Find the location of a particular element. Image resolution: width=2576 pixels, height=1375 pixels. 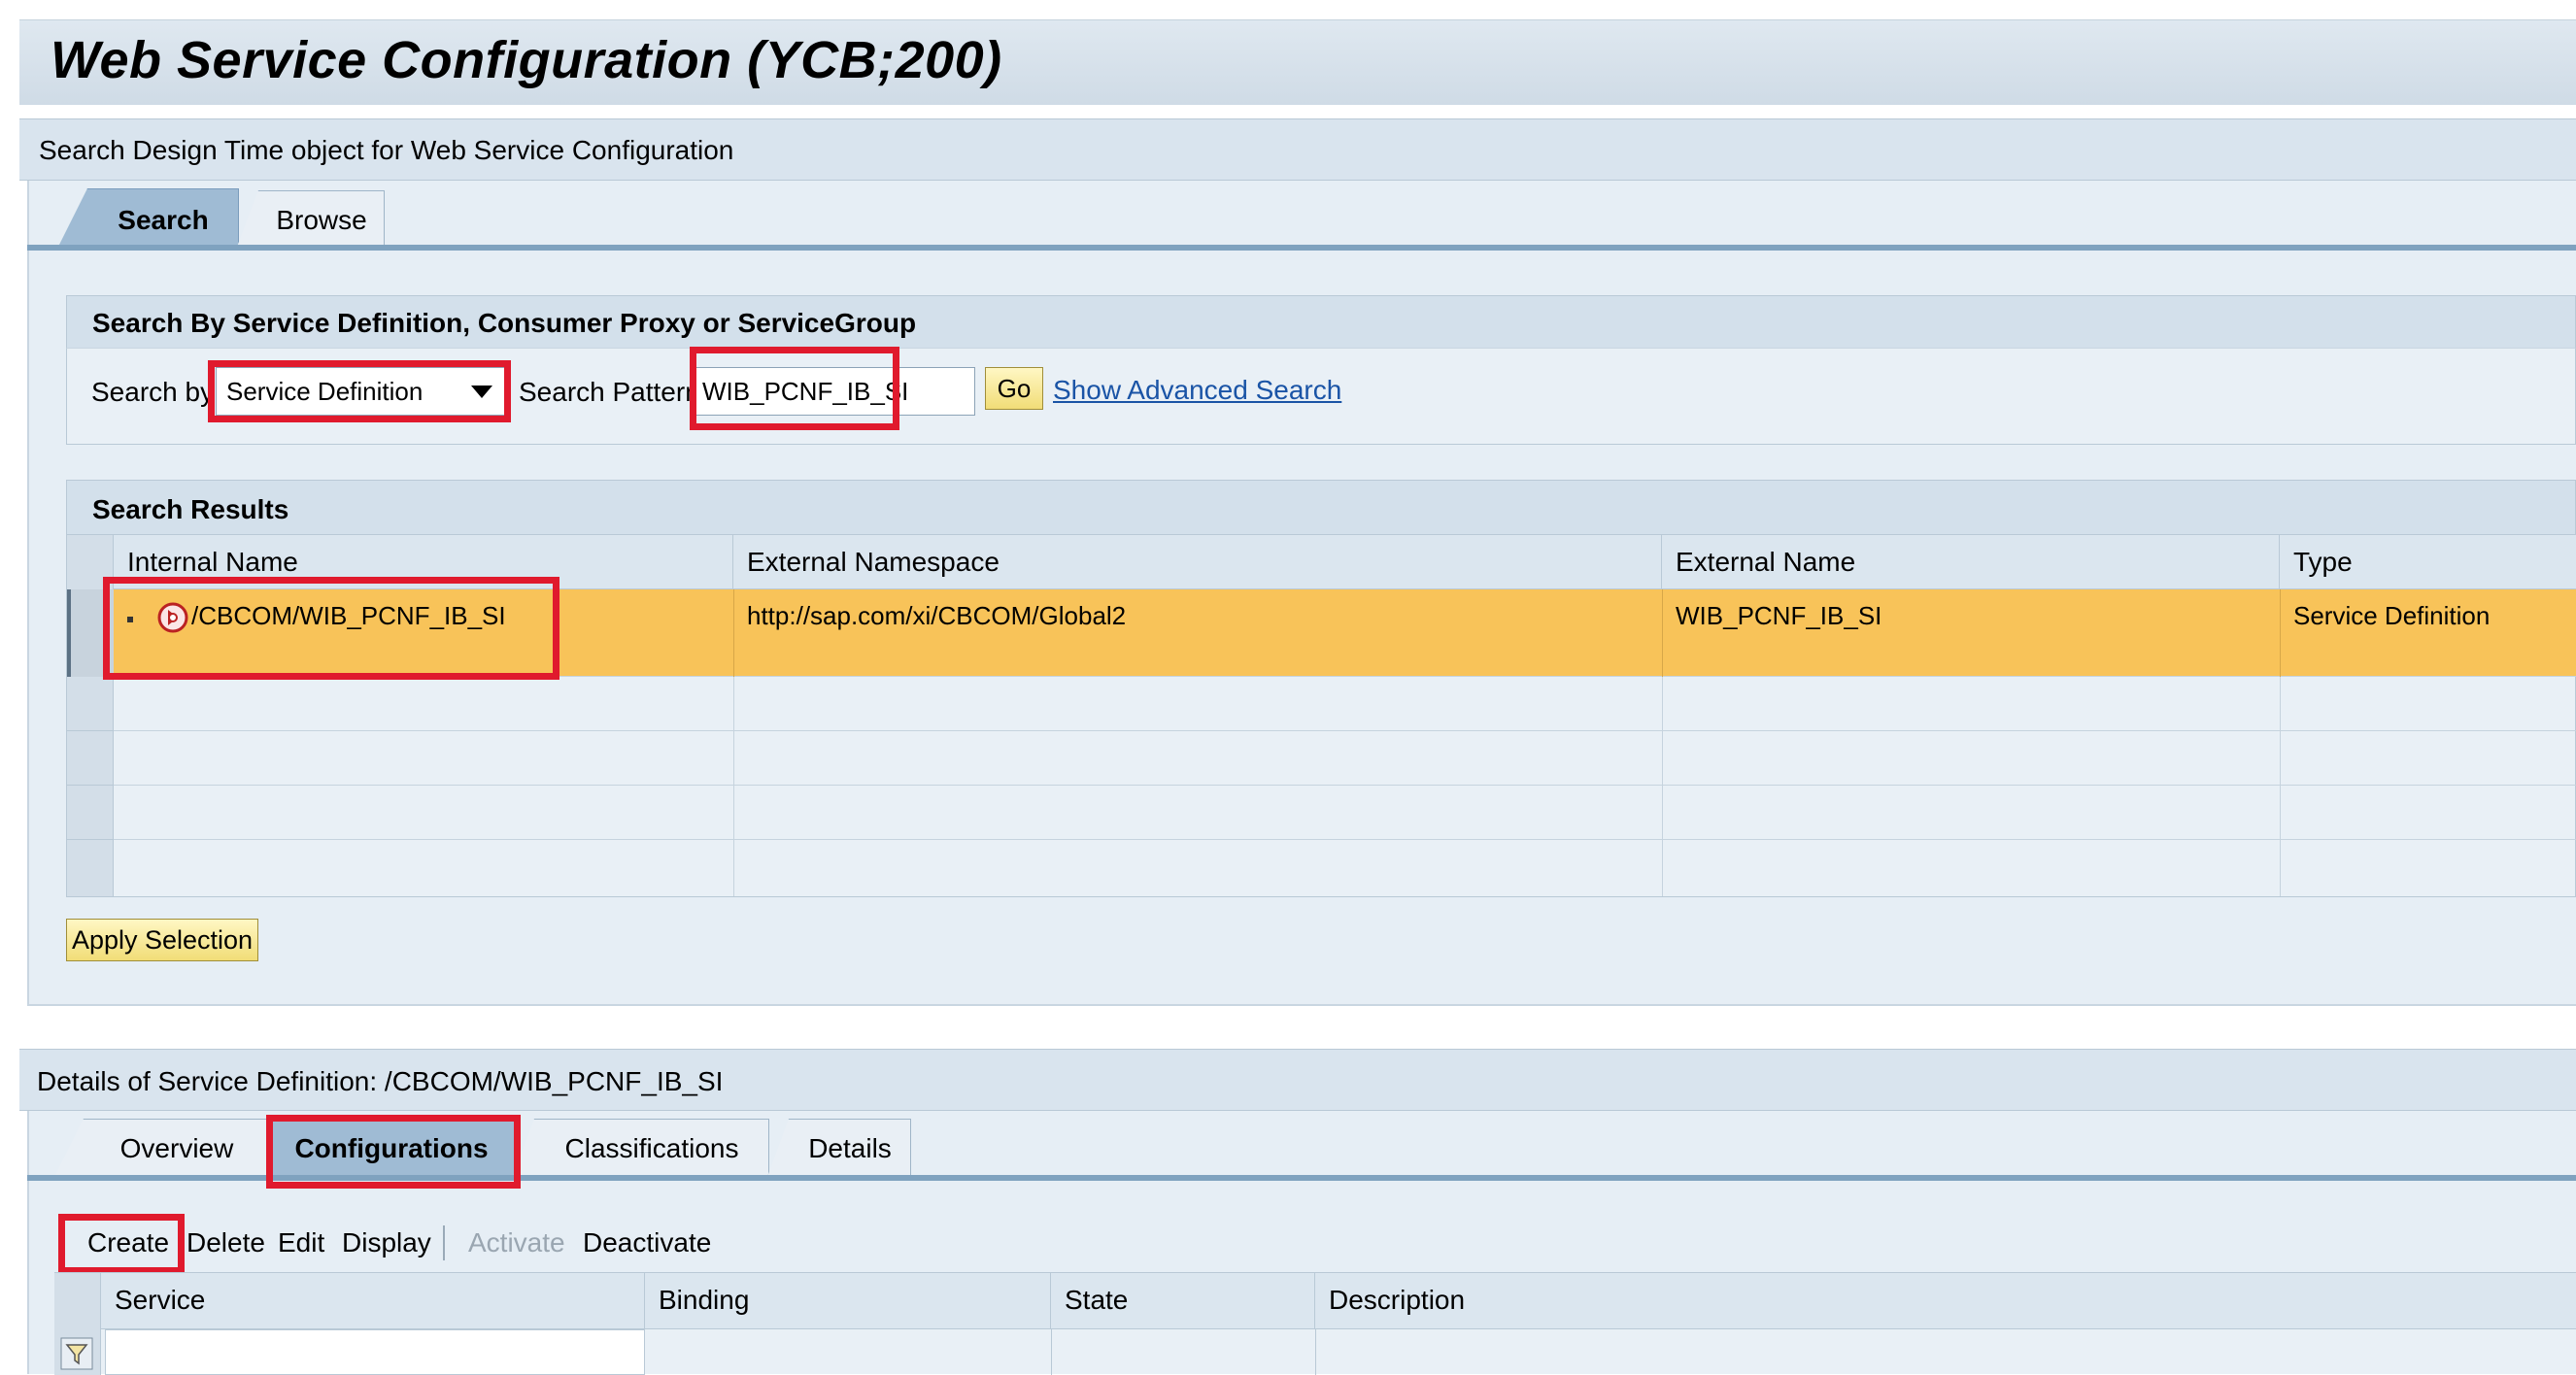

cell-type: Service Definition is located at coordinates (2392, 615).